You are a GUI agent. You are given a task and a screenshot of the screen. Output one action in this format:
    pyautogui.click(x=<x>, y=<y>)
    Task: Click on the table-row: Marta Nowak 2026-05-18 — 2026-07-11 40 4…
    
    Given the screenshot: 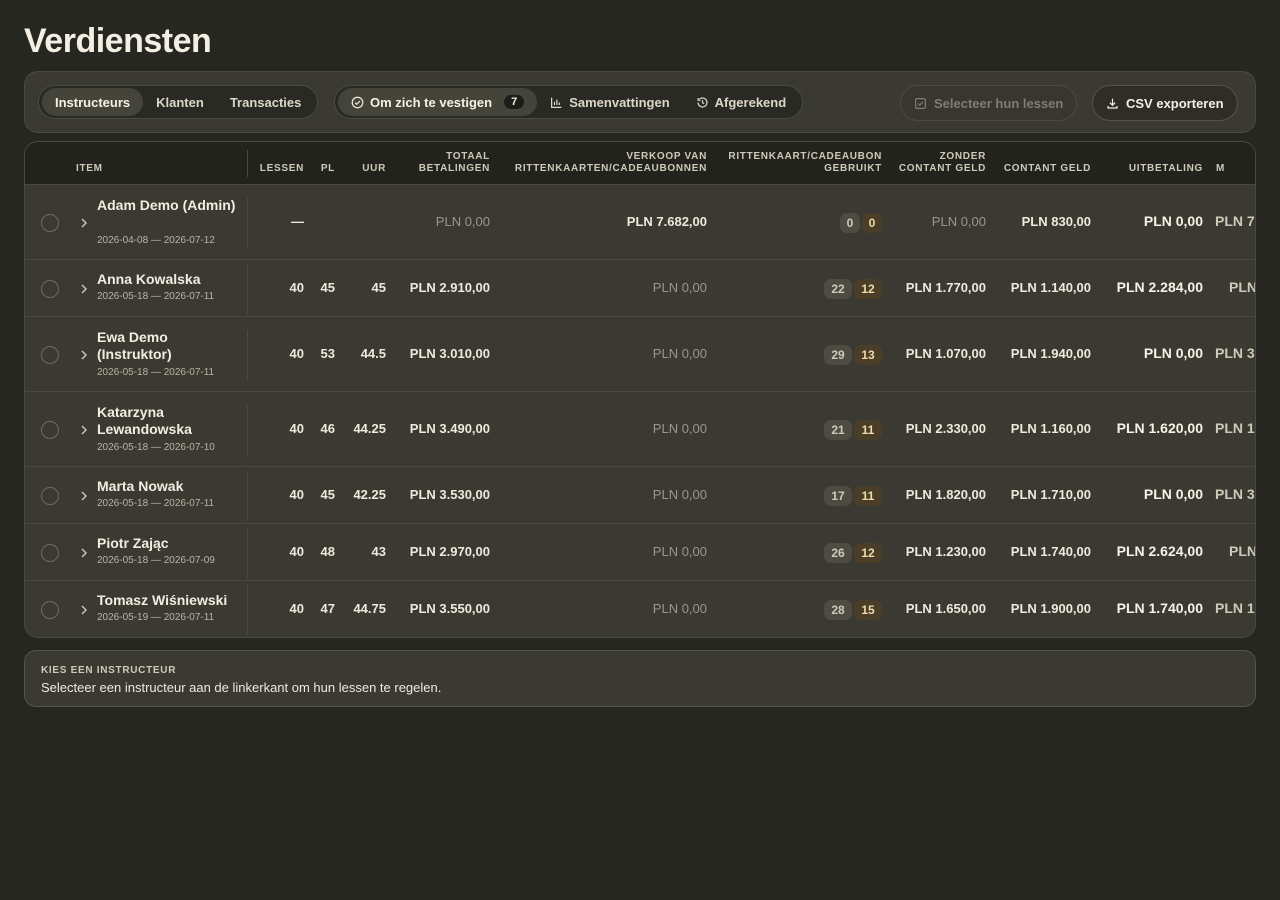 What is the action you would take?
    pyautogui.click(x=640, y=495)
    